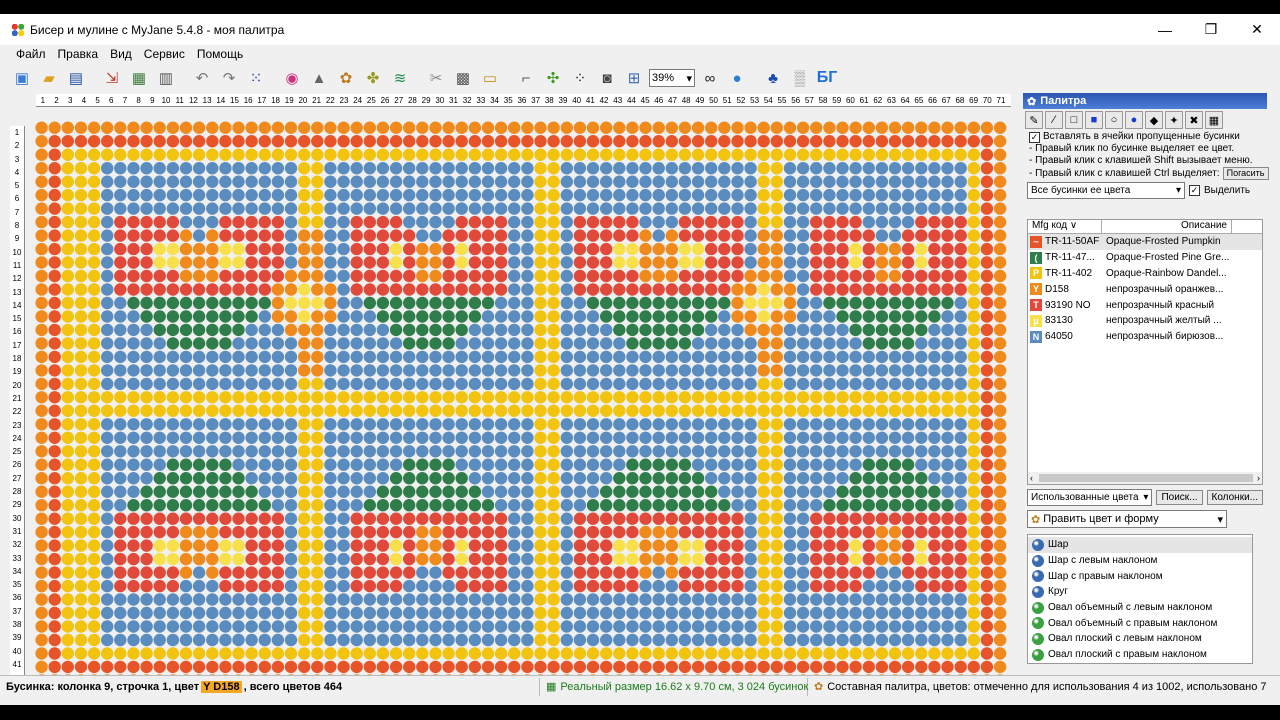  Describe the element at coordinates (580, 78) in the screenshot. I see `dots-icon: ⁘` at that location.